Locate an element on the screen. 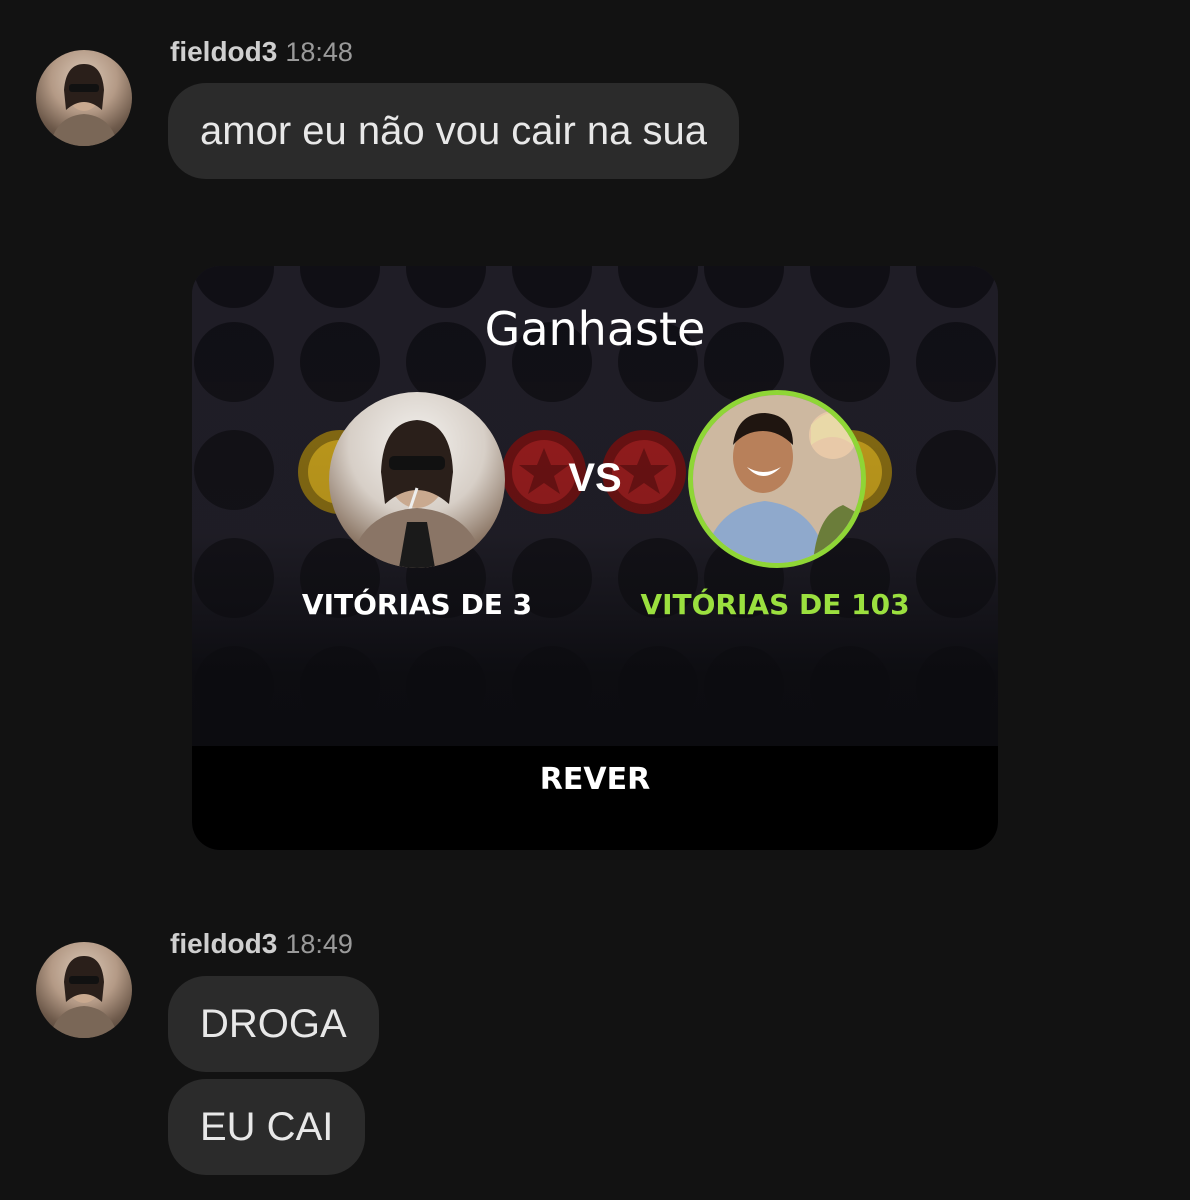 The image size is (1190, 1200). left-player-wins: VITÓRIAS DE 3 is located at coordinates (417, 604).